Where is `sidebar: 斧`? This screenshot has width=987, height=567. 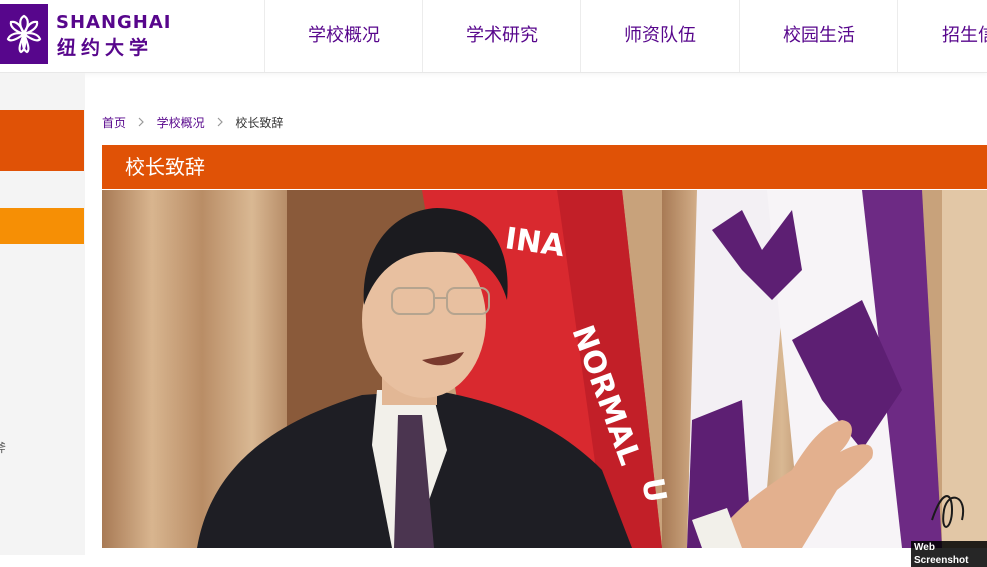 sidebar: 斧 is located at coordinates (42, 314).